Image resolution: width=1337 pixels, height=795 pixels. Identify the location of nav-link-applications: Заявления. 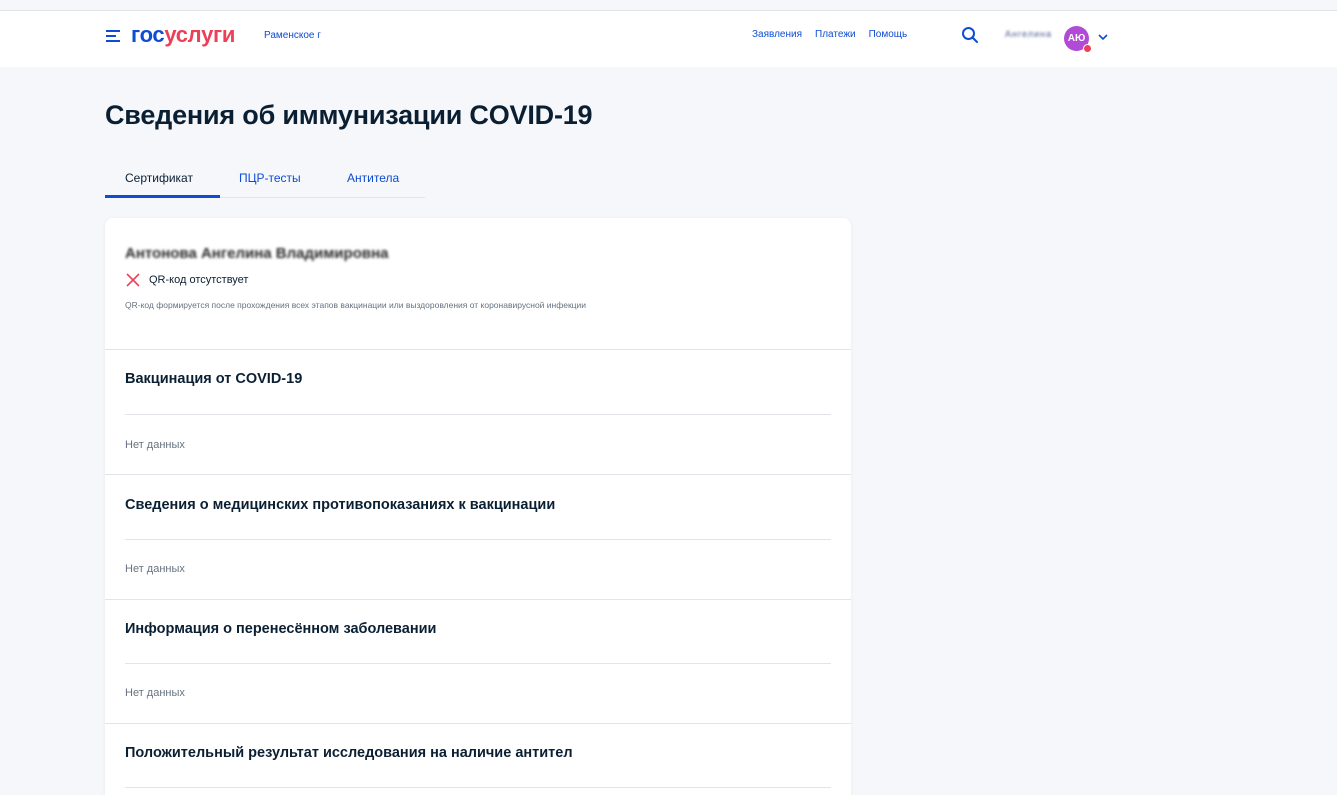
(777, 34).